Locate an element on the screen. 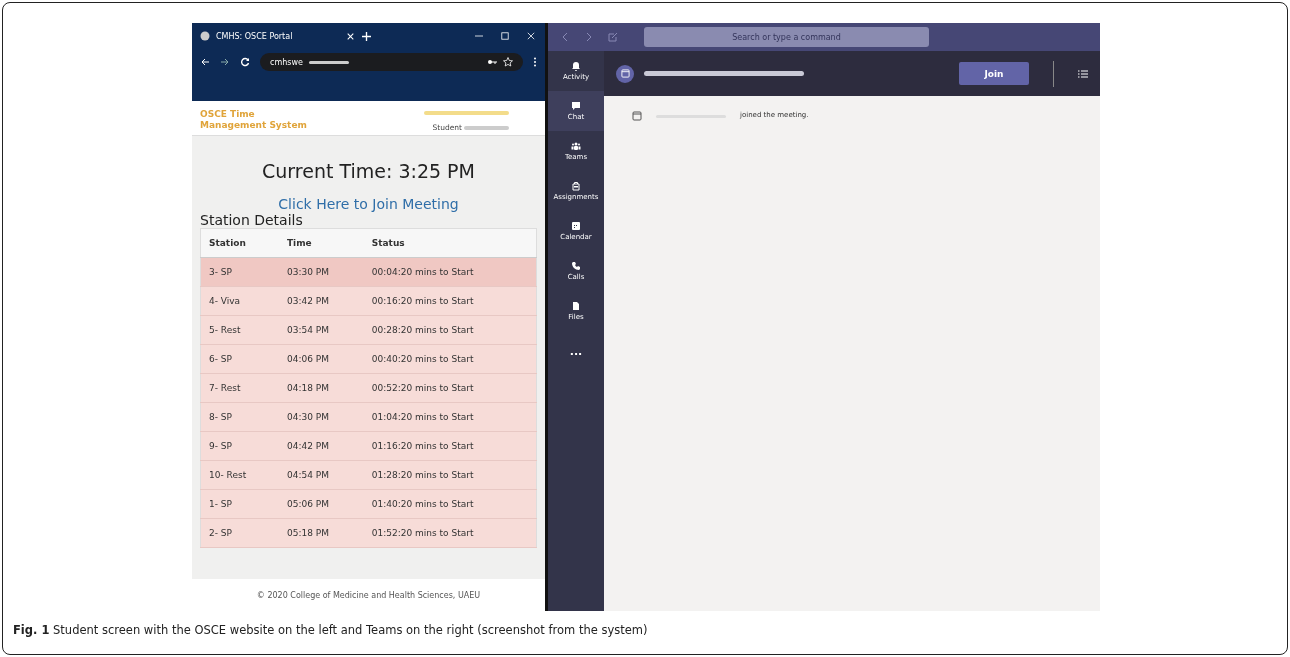 The height and width of the screenshot is (657, 1290). join-meeting-link: Click Here to Join Meeting is located at coordinates (368, 204).